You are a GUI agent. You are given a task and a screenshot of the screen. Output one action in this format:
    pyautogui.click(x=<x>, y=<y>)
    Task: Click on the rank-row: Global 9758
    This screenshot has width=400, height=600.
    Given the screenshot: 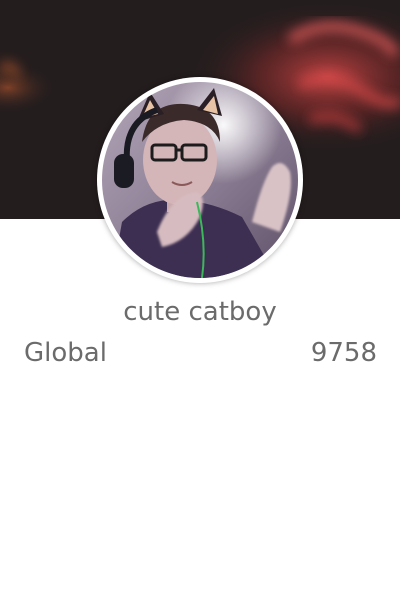 What is the action you would take?
    pyautogui.click(x=200, y=353)
    